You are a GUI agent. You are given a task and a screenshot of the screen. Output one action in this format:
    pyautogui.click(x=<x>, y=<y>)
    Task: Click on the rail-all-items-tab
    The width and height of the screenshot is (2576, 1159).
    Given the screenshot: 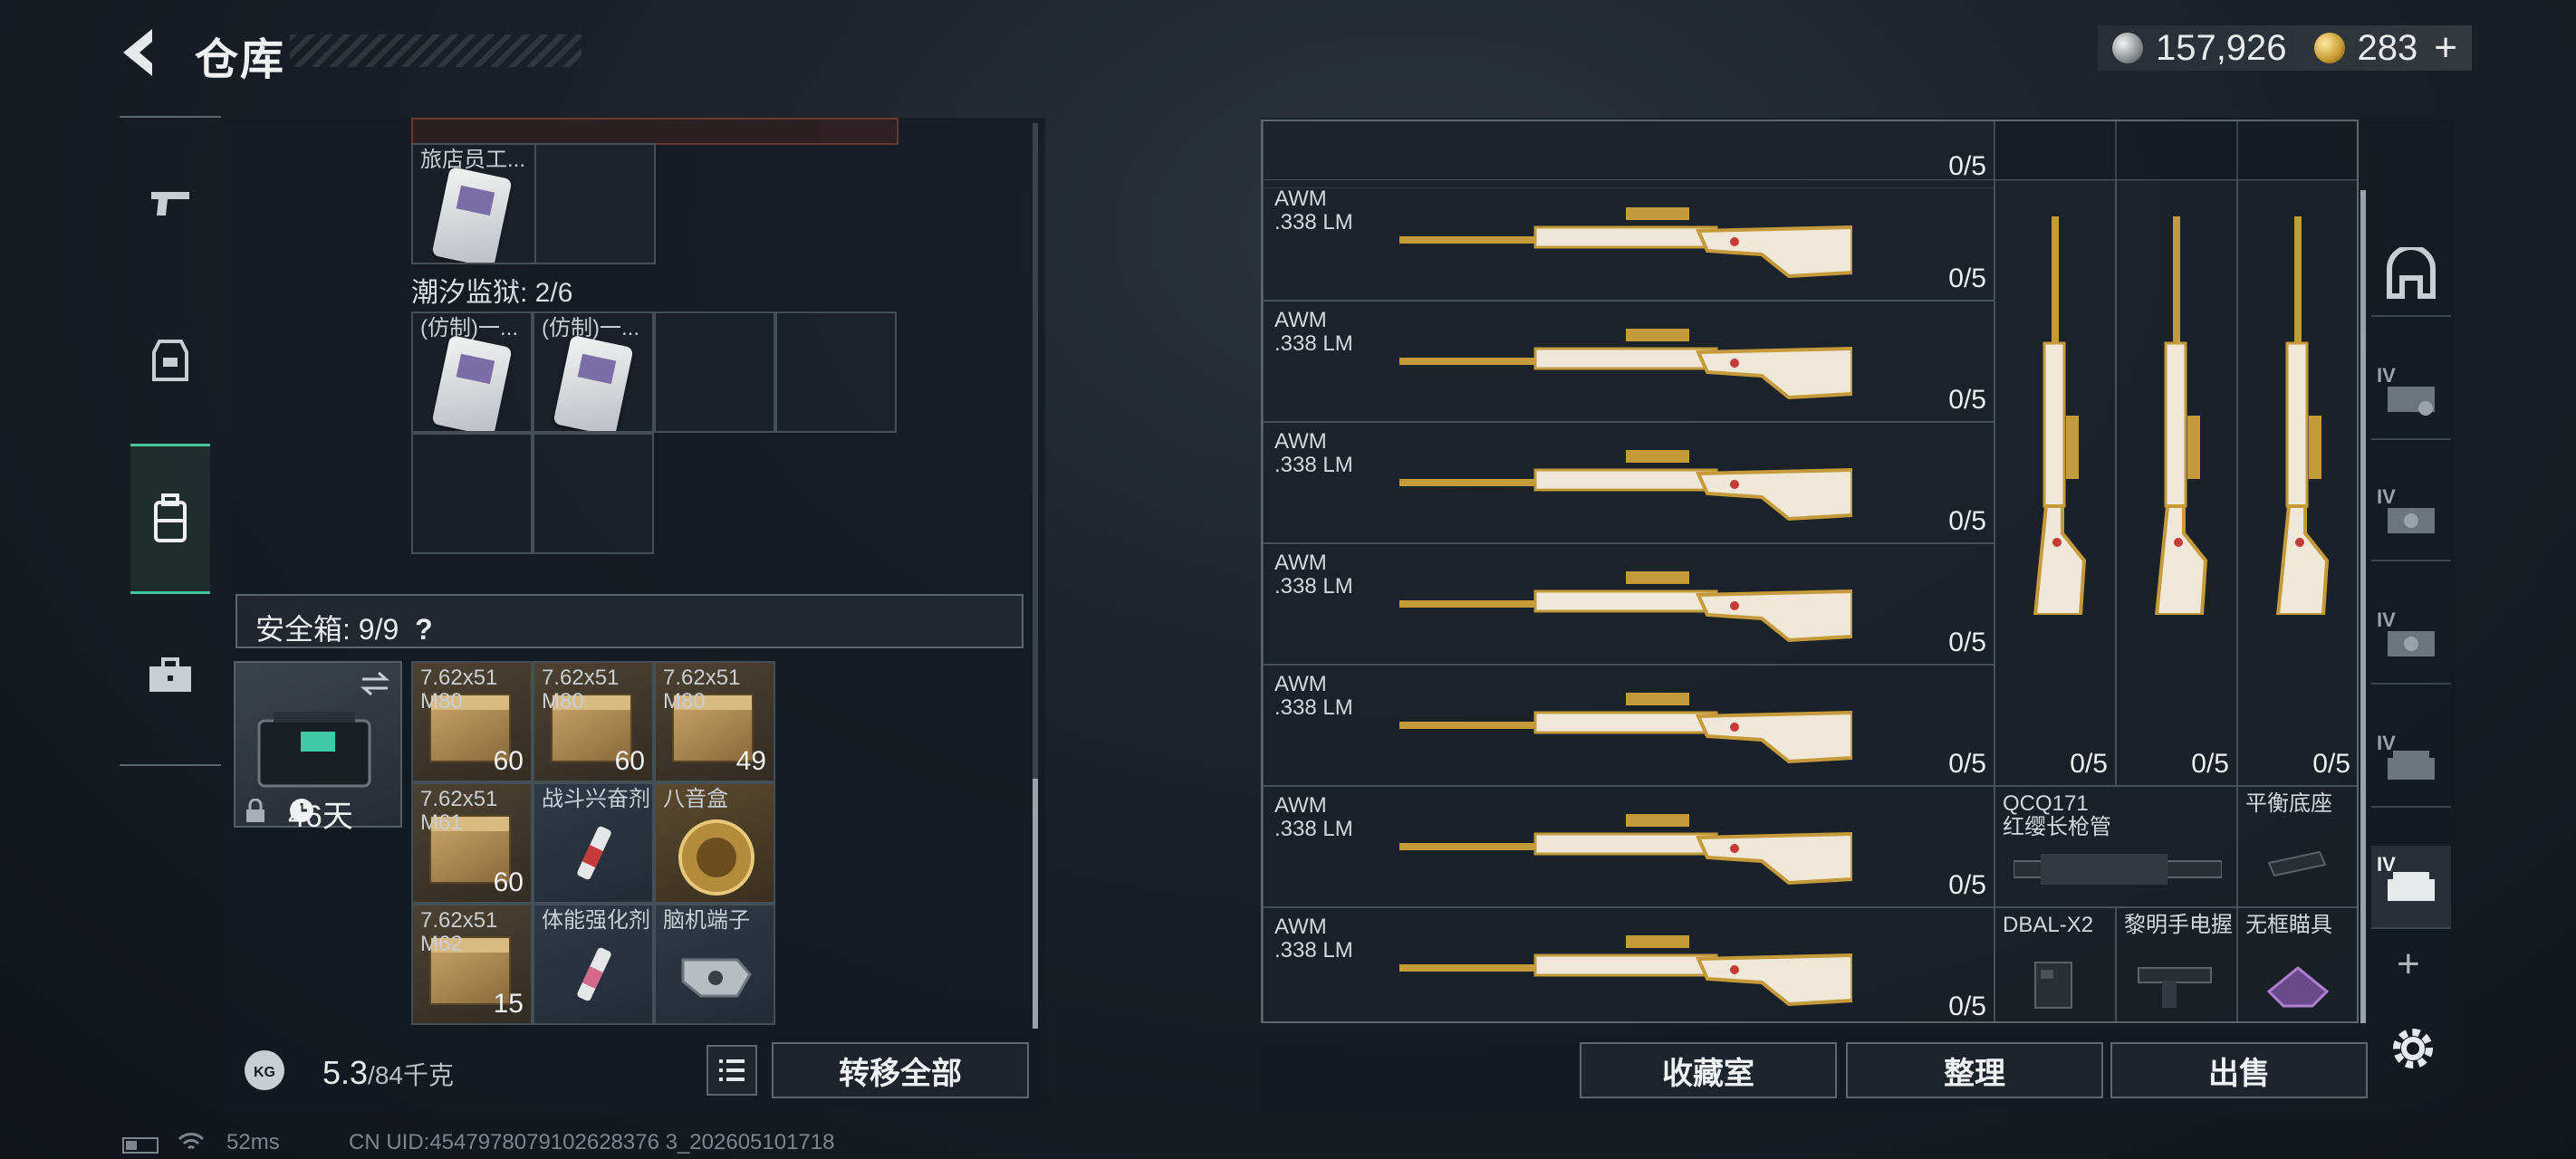 What is the action you would take?
    pyautogui.click(x=2411, y=276)
    